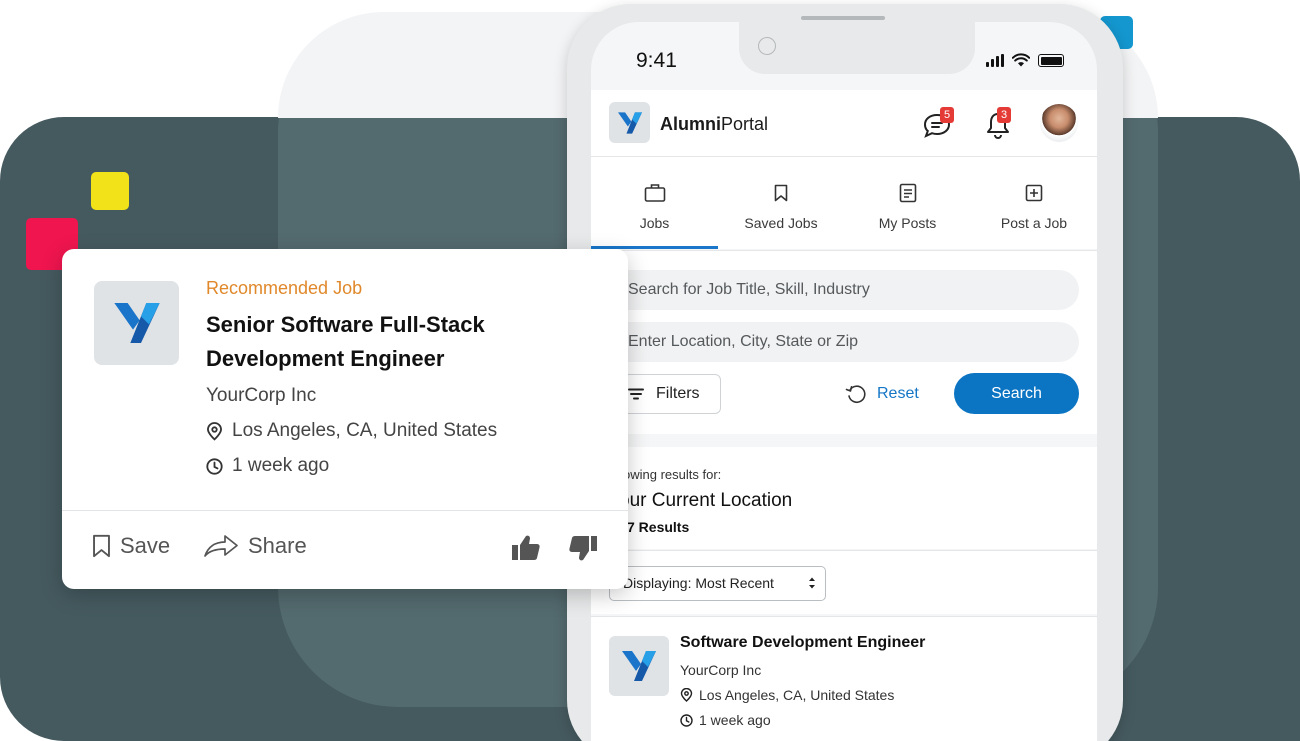 The image size is (1300, 741). Describe the element at coordinates (656, 60) in the screenshot. I see `status-time: 9:41` at that location.